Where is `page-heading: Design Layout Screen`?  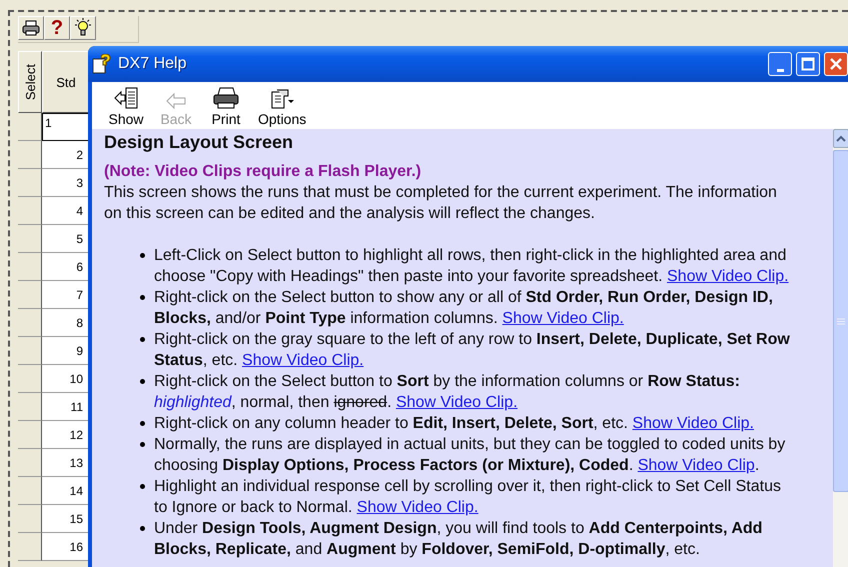 page-heading: Design Layout Screen is located at coordinates (199, 142).